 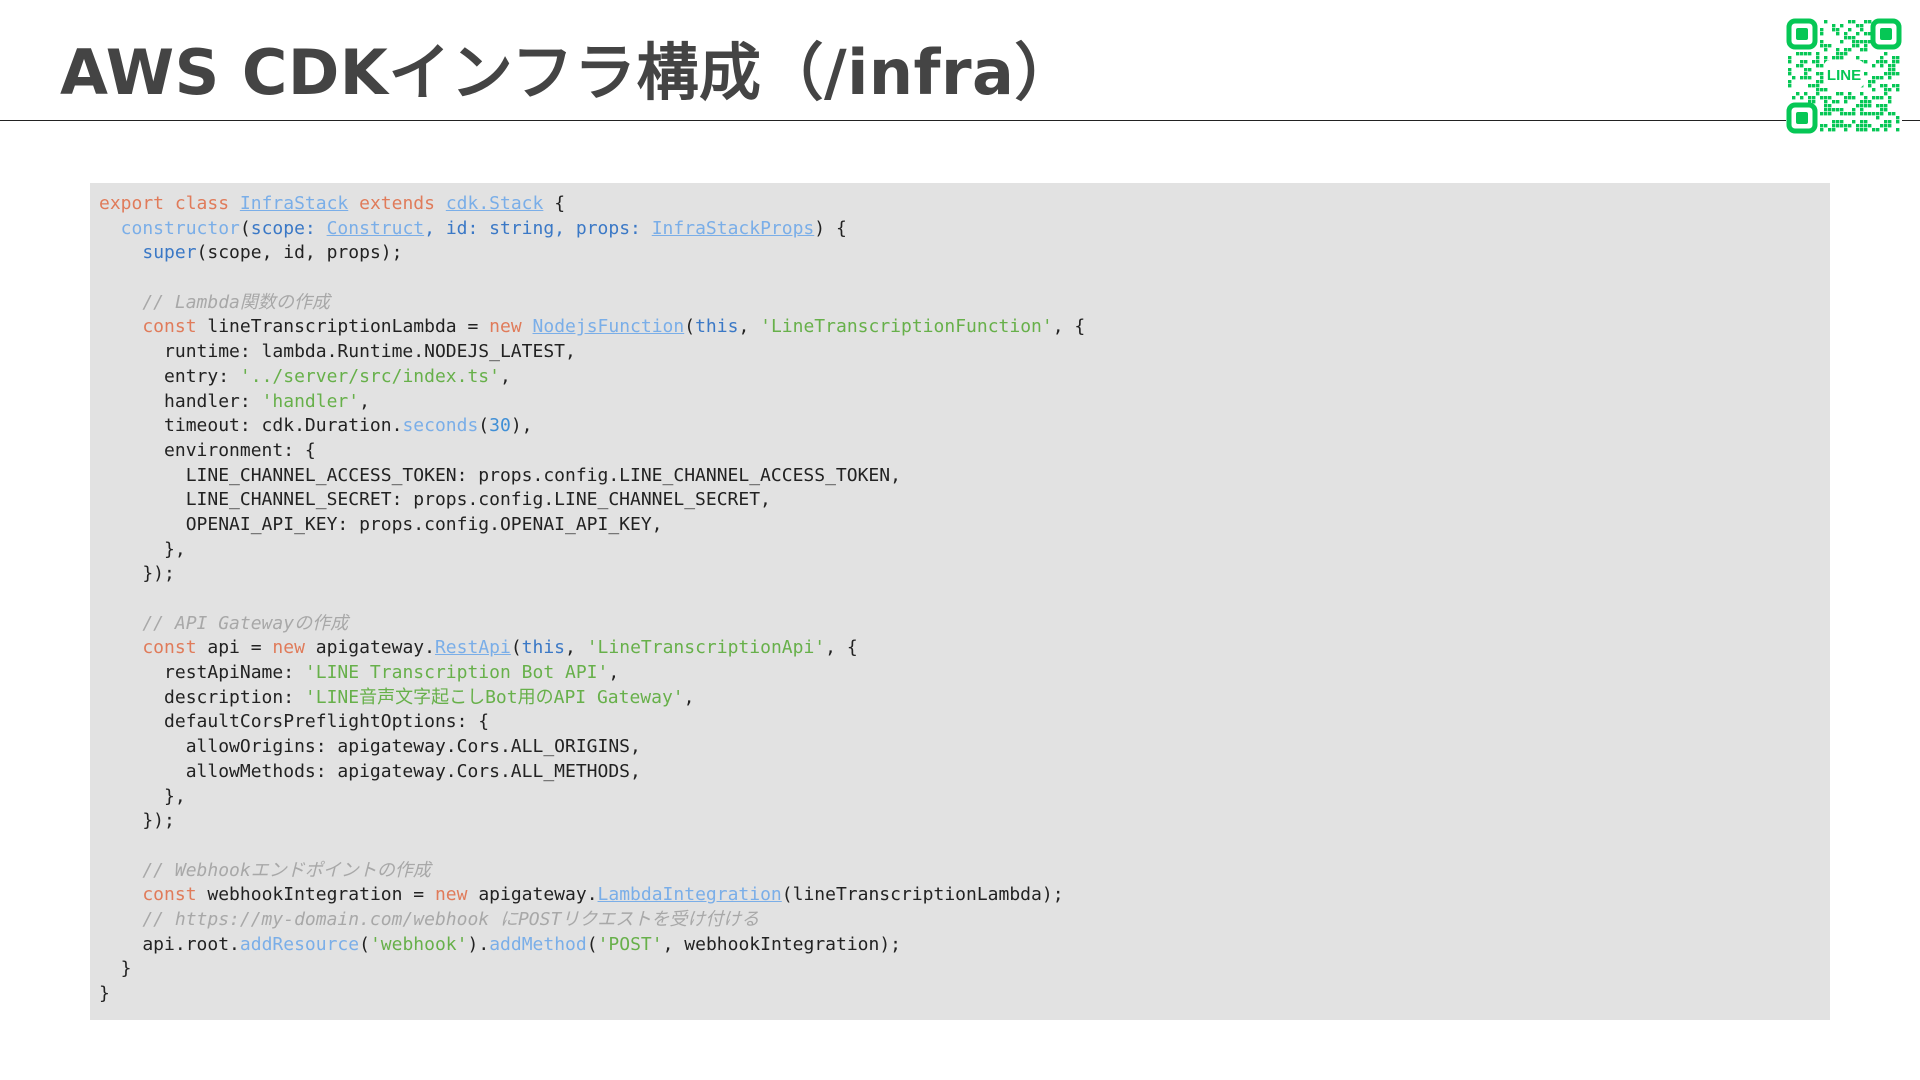 What do you see at coordinates (169, 376) in the screenshot?
I see `code-token: entry:` at bounding box center [169, 376].